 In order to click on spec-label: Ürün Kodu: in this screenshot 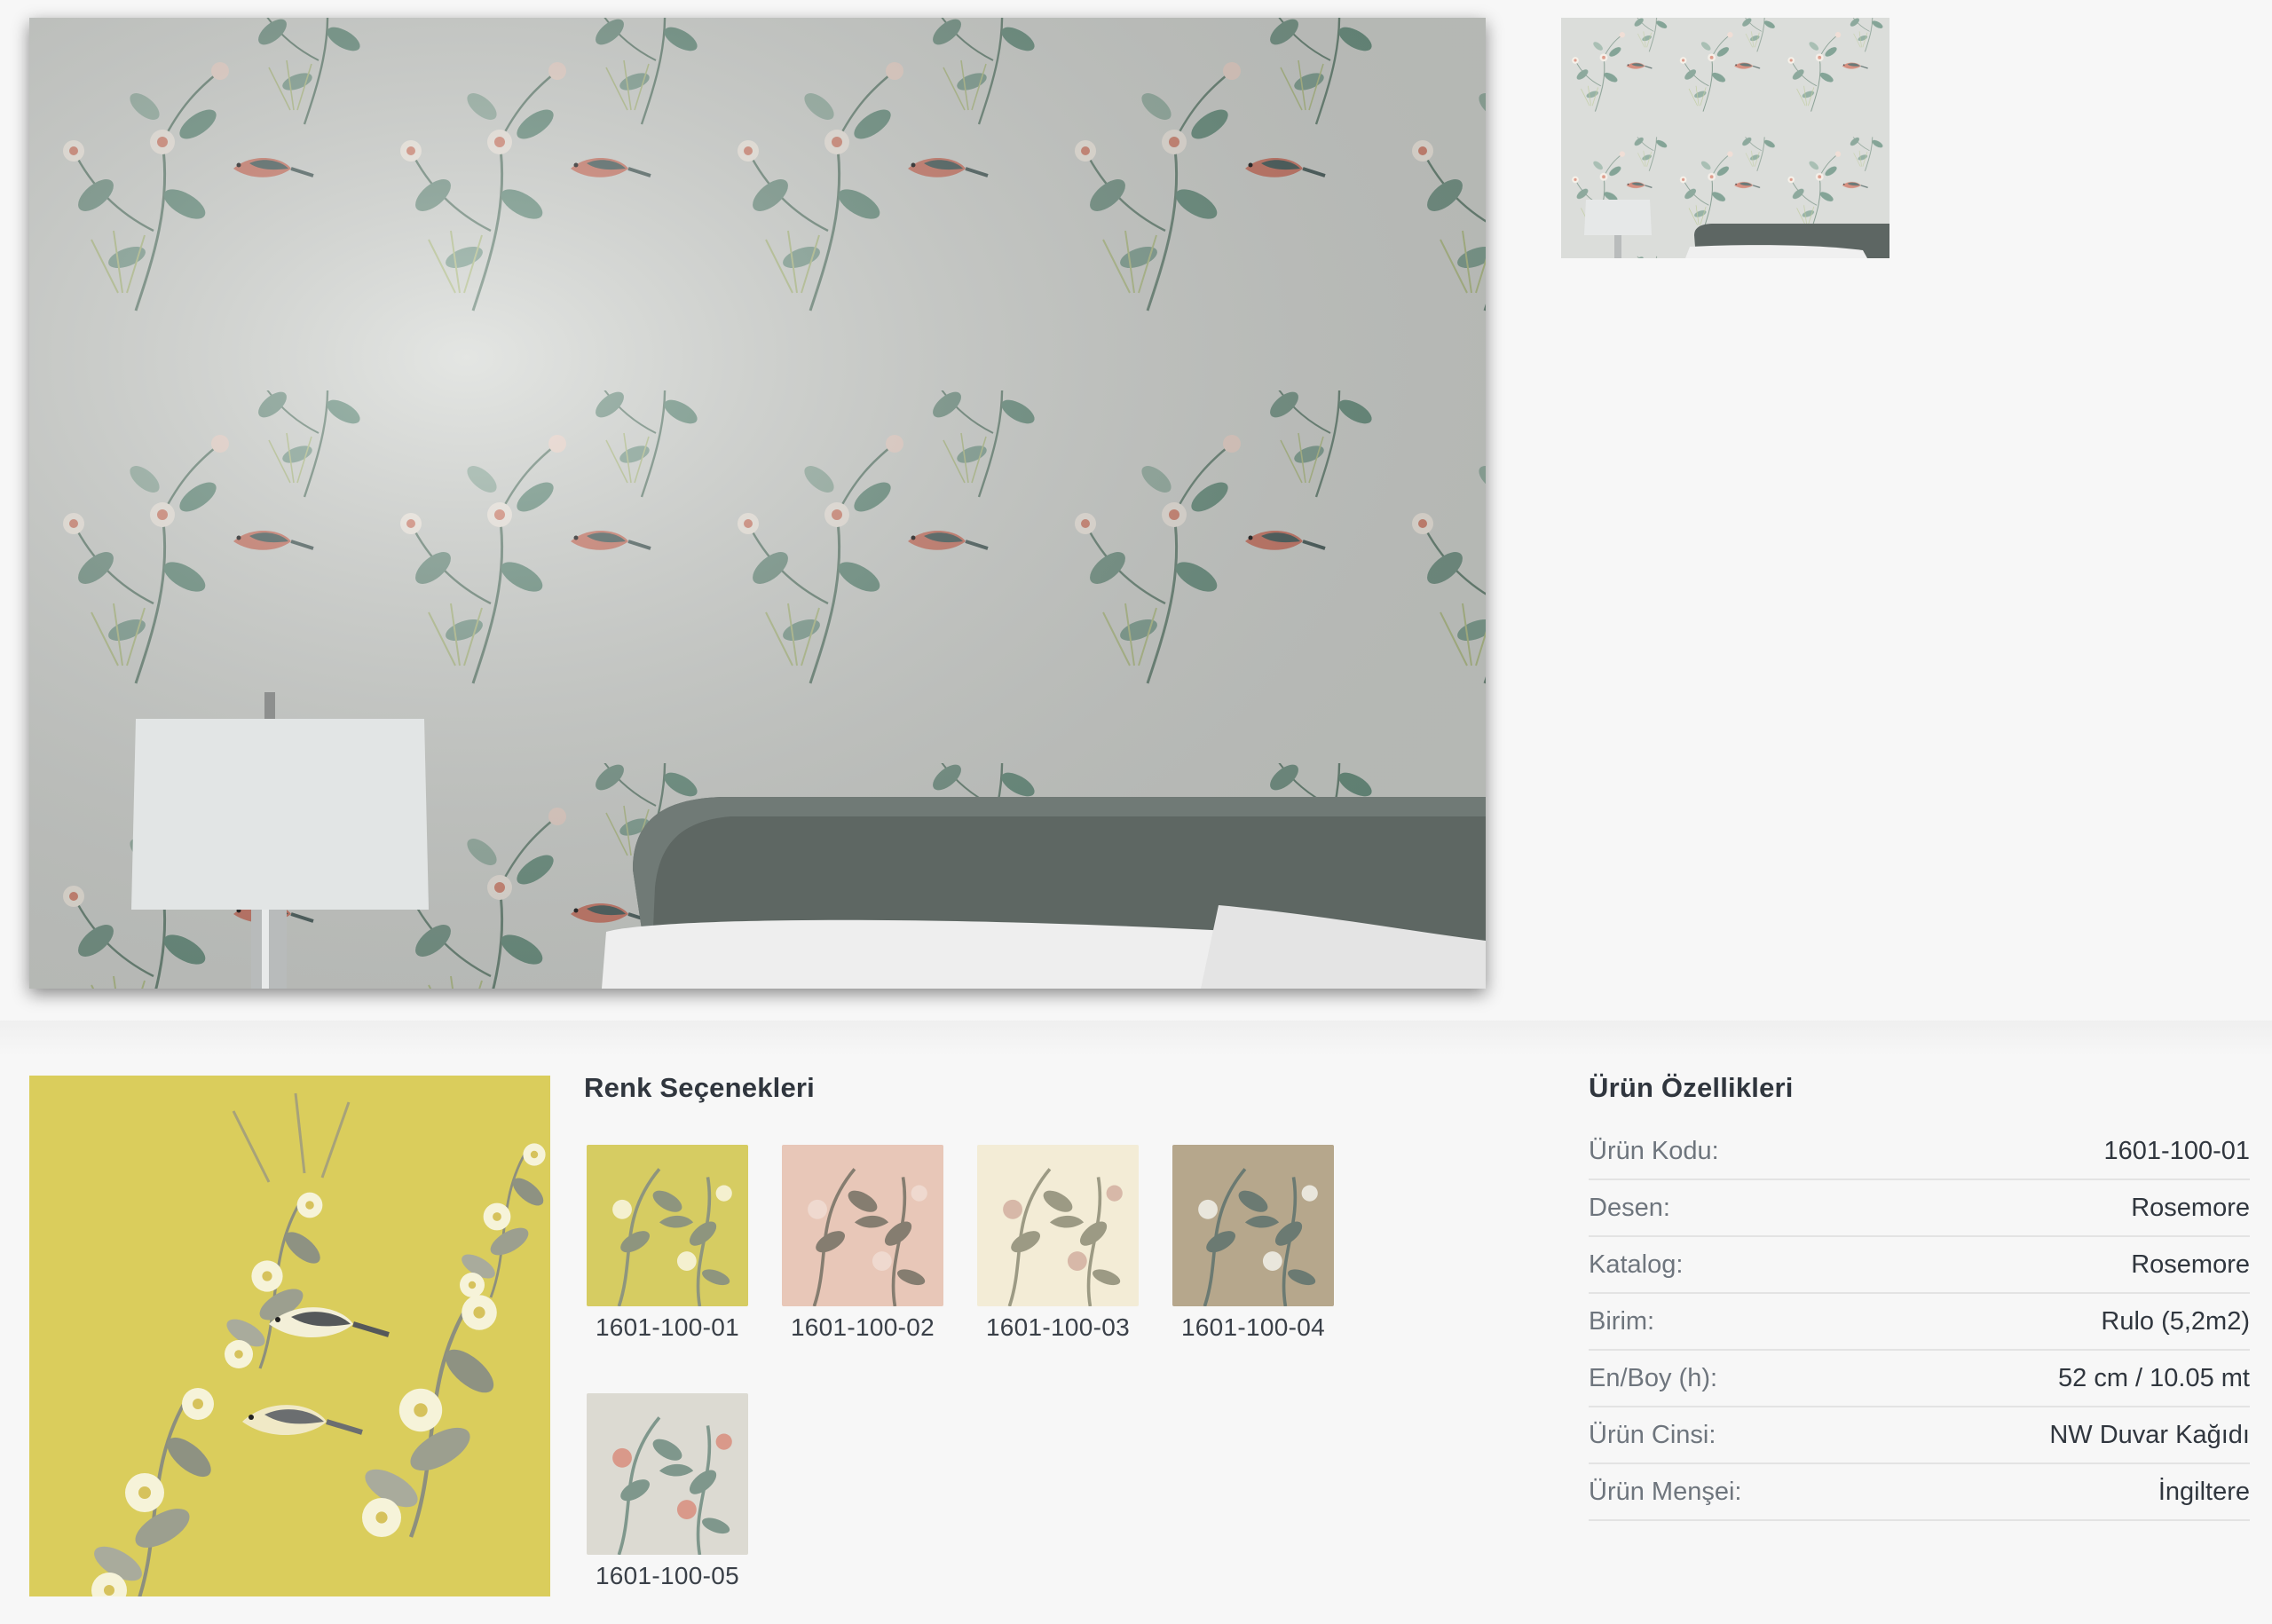, I will do `click(1654, 1151)`.